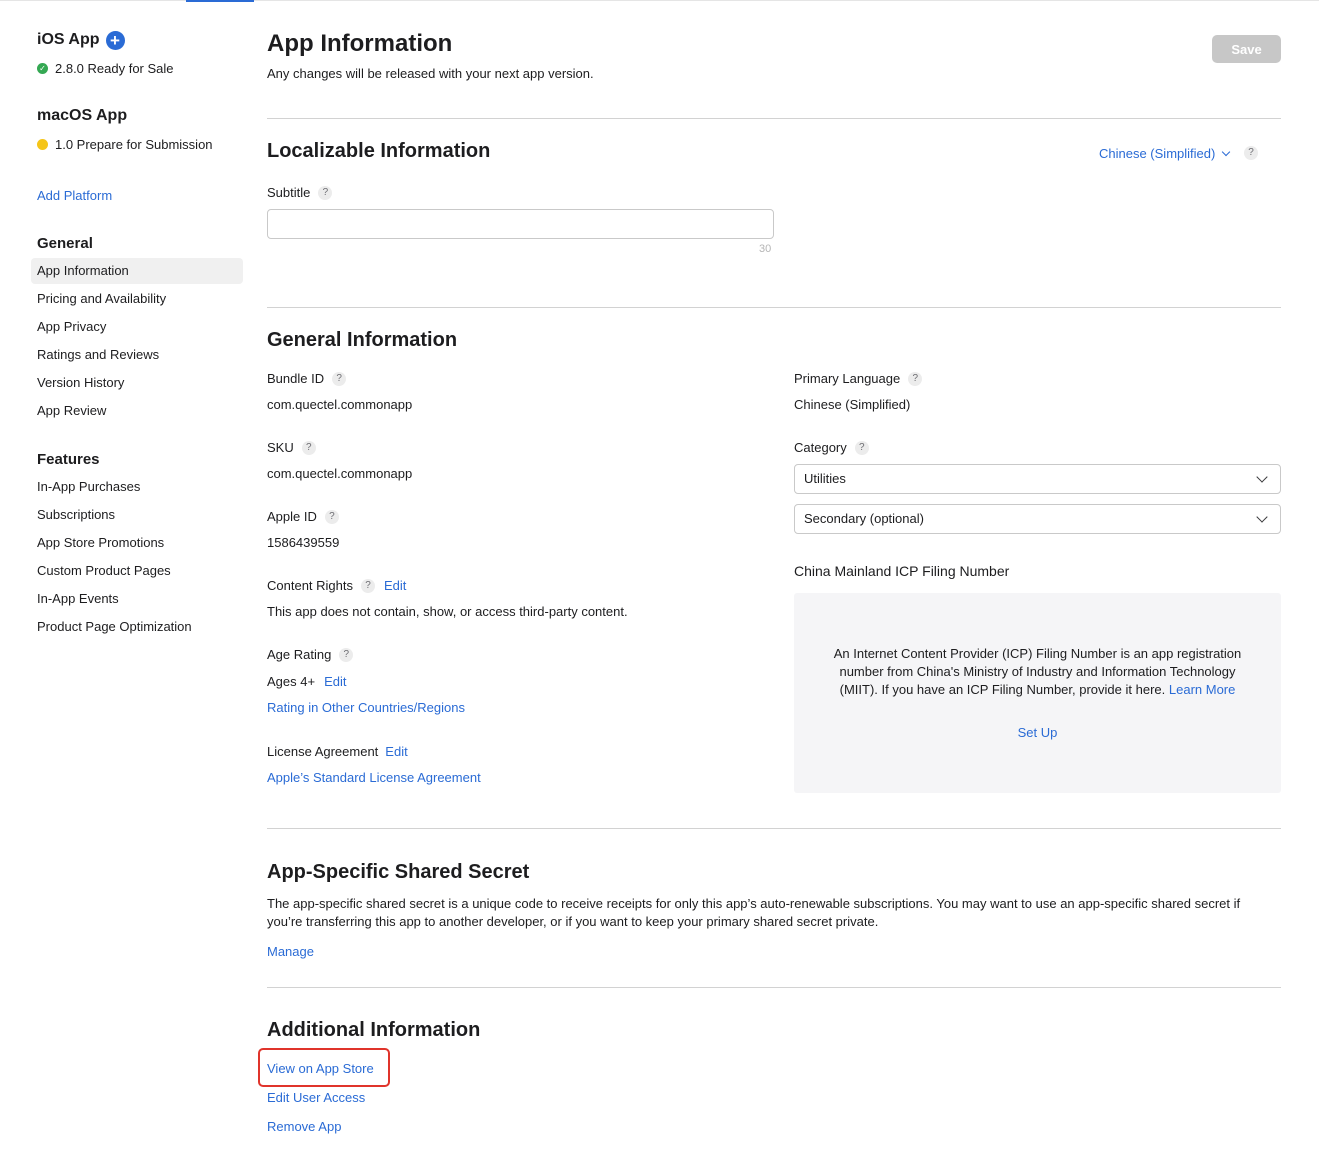 The height and width of the screenshot is (1167, 1319). I want to click on sku-help-icon: ?, so click(308, 447).